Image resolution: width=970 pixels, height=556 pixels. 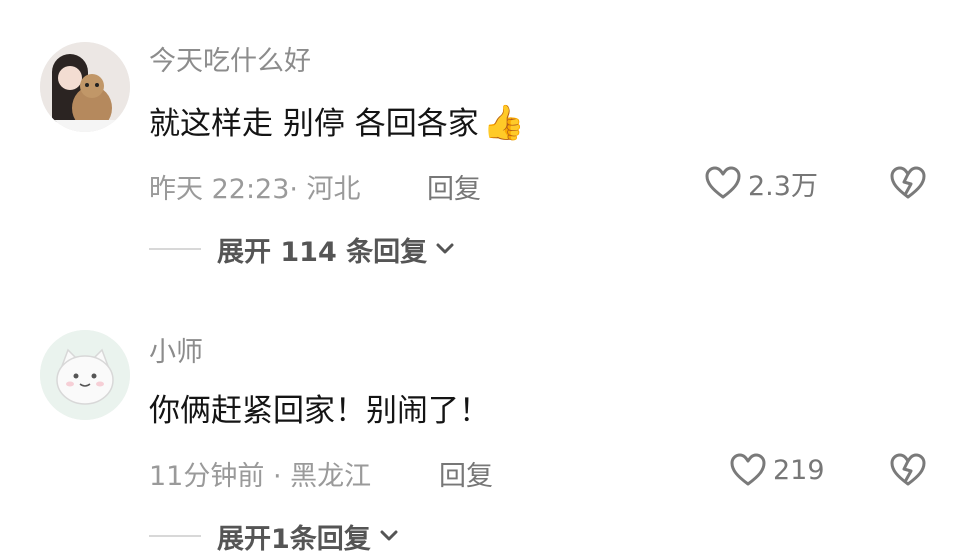 What do you see at coordinates (322, 252) in the screenshot?
I see `expand-replies-label: 展开 114 条回复` at bounding box center [322, 252].